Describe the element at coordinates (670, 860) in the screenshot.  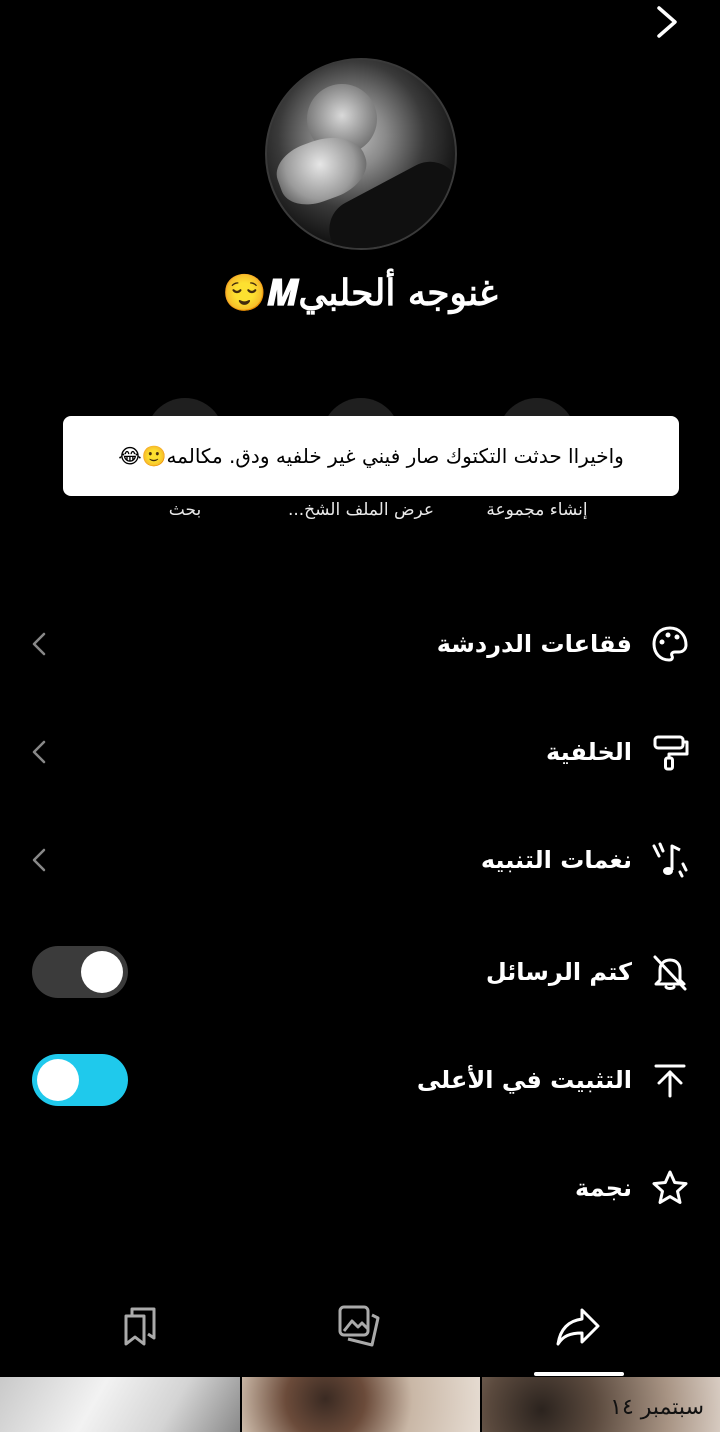
I see `music-note-icon` at that location.